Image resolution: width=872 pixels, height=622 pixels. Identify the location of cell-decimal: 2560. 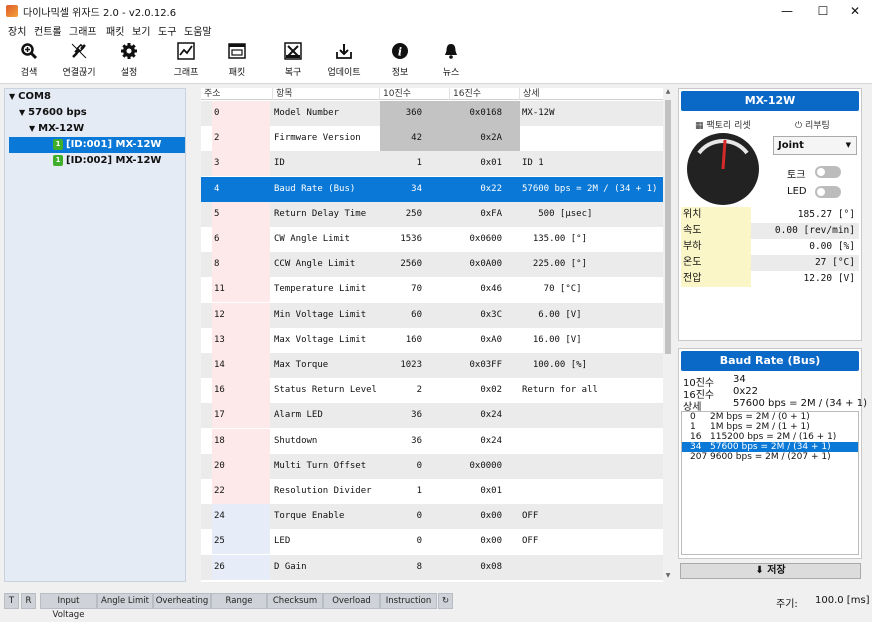
(415, 264).